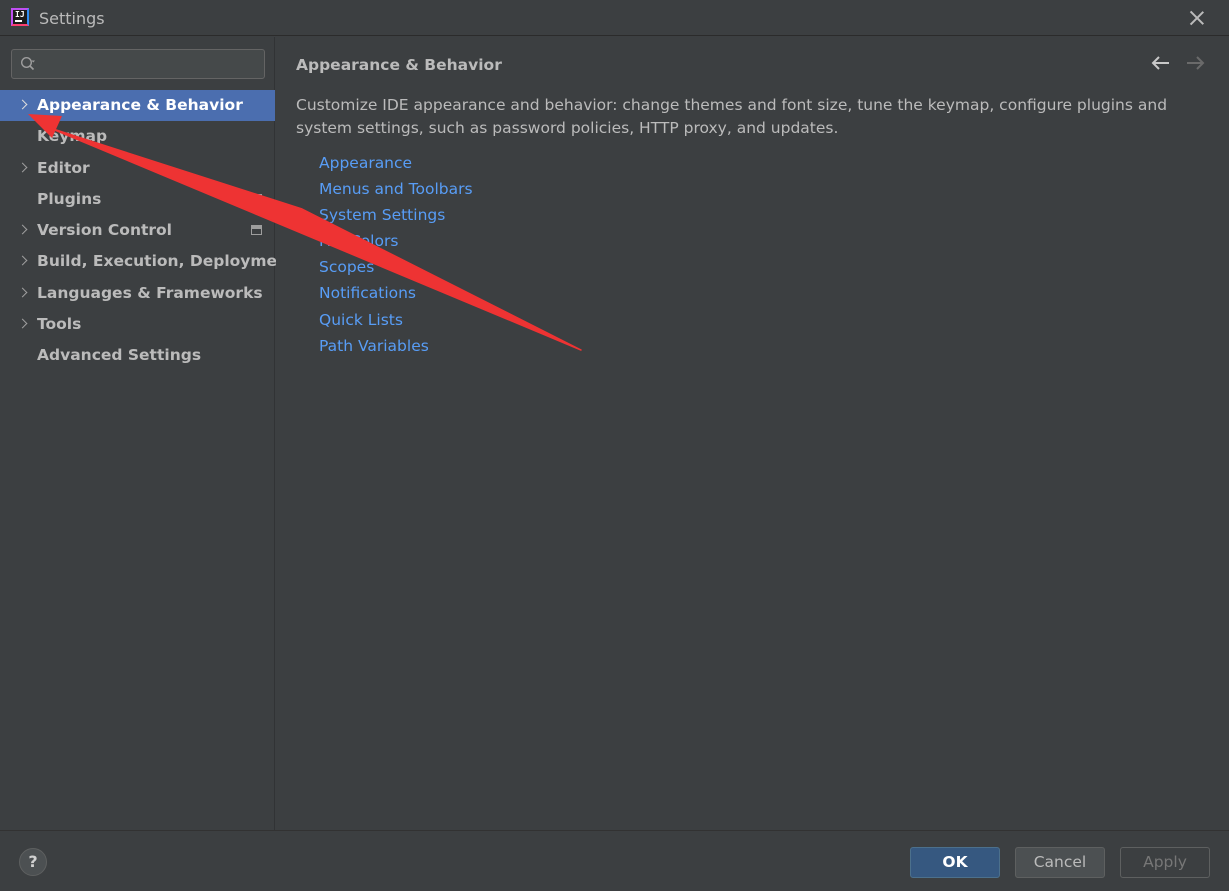  I want to click on sidebar-item-label: Editor, so click(63, 167).